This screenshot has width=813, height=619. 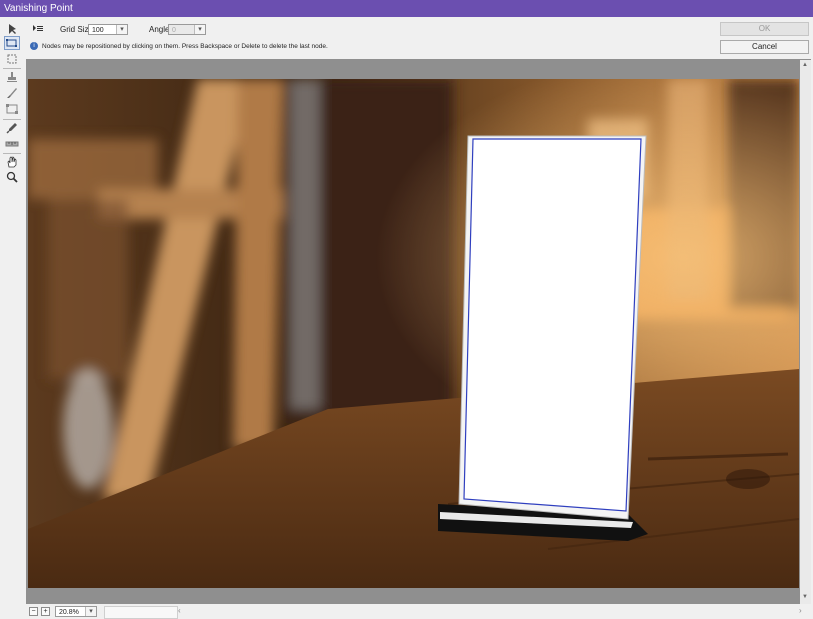 What do you see at coordinates (12, 162) in the screenshot?
I see `hand-tool-icon` at bounding box center [12, 162].